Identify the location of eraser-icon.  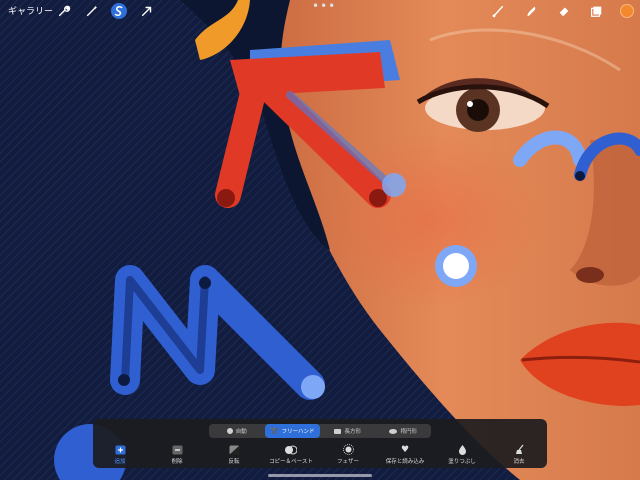
(564, 12).